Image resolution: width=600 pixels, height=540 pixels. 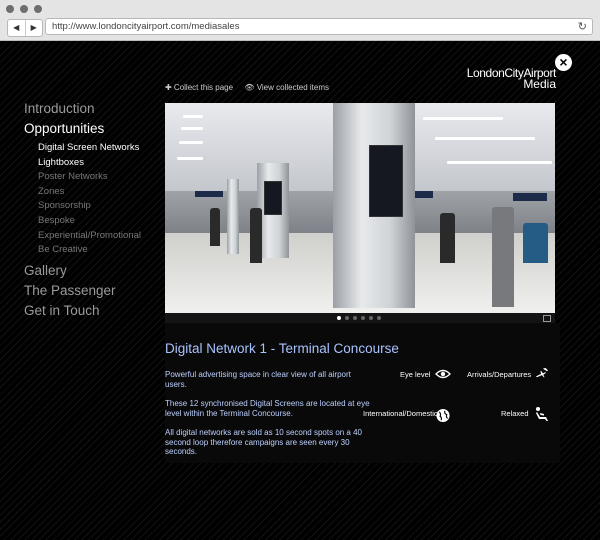 I want to click on nav-sub-bespoke: Bespoke, so click(x=101, y=221).